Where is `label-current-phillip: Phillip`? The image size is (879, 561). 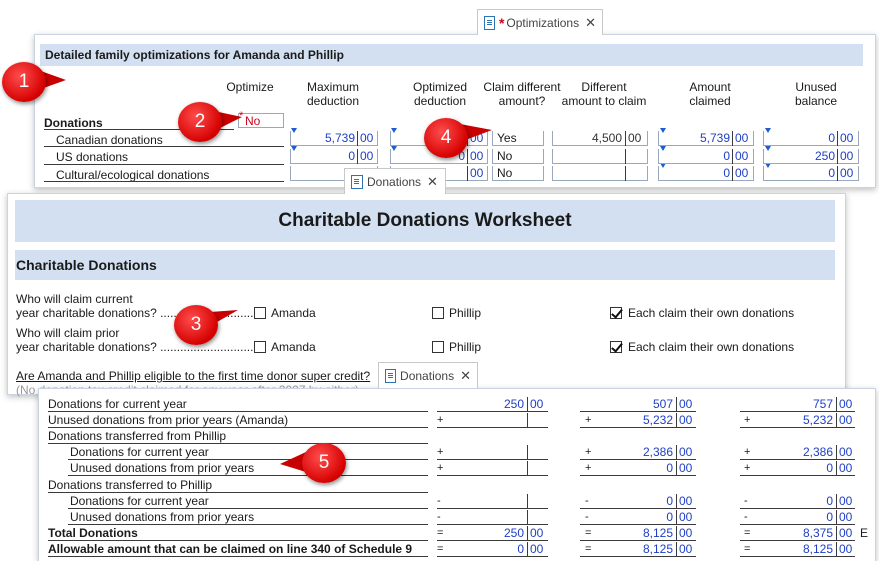 label-current-phillip: Phillip is located at coordinates (465, 313).